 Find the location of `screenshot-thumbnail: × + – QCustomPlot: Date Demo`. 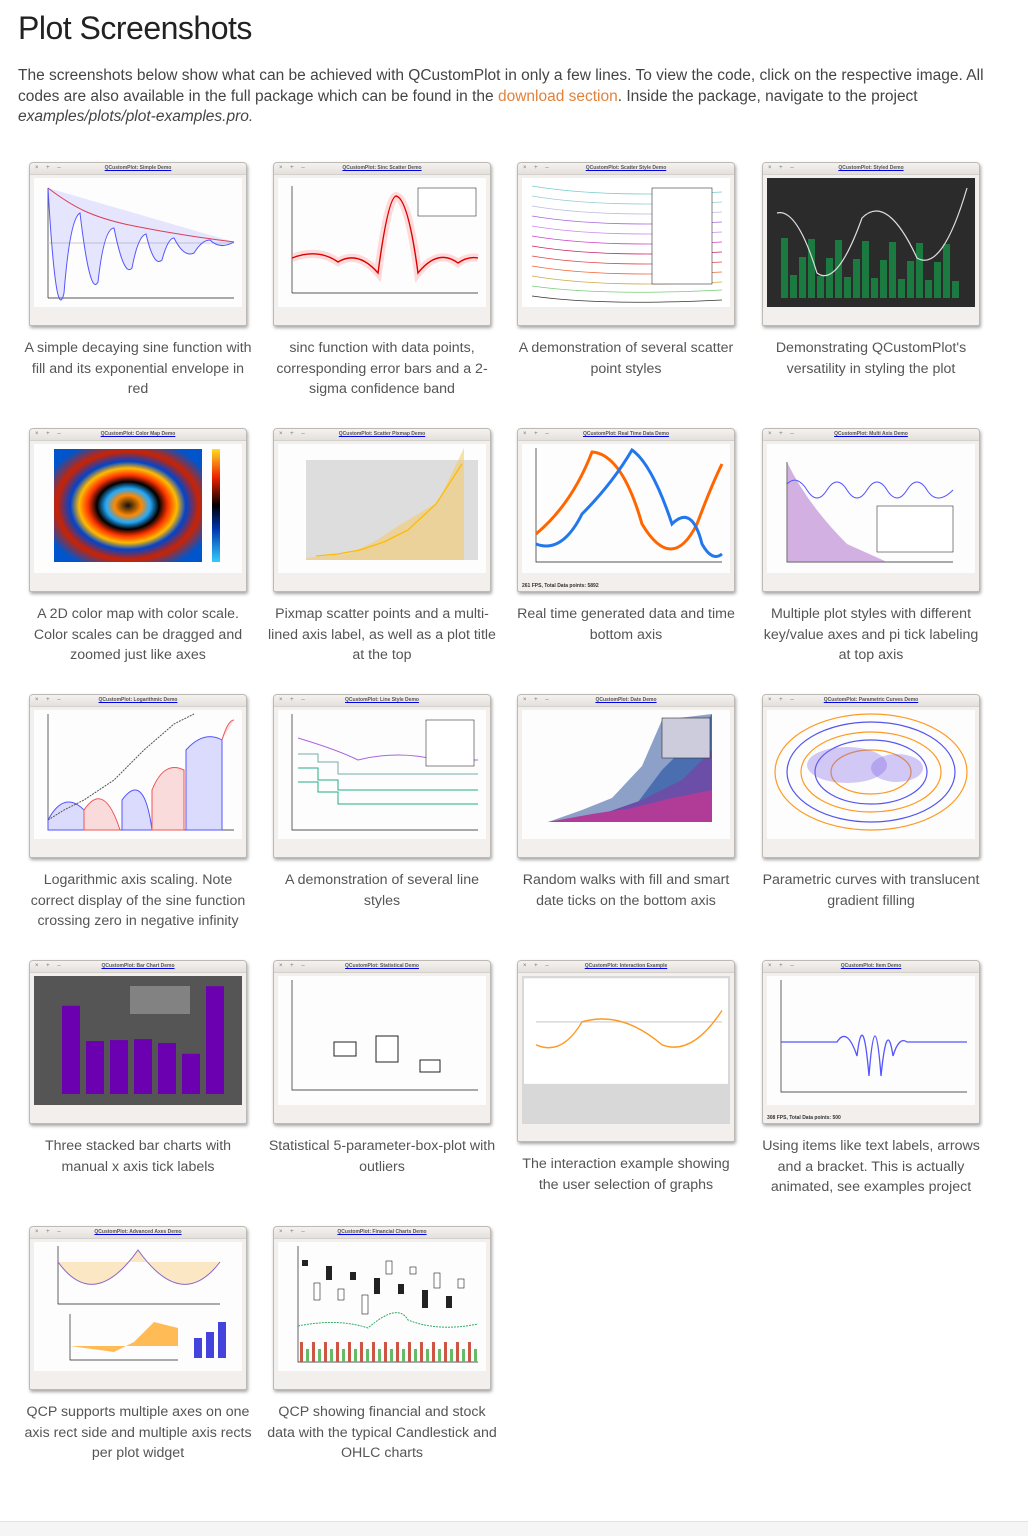

screenshot-thumbnail: × + – QCustomPlot: Date Demo is located at coordinates (626, 776).